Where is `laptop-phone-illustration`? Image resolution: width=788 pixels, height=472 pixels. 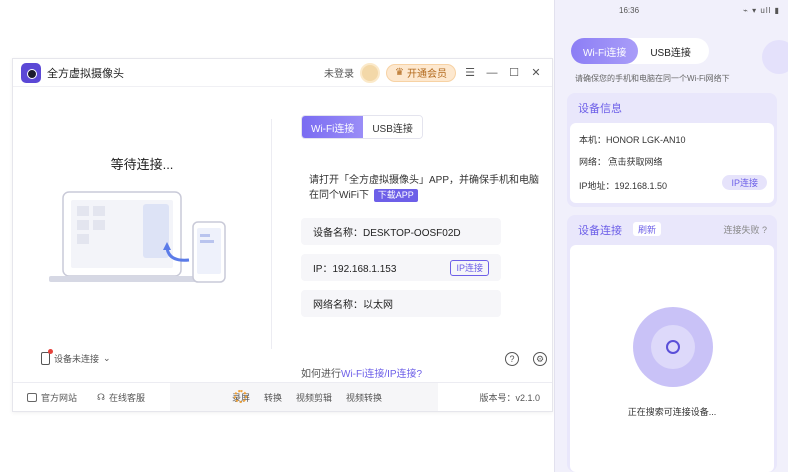
laptop-phone-illustration is located at coordinates (137, 237).